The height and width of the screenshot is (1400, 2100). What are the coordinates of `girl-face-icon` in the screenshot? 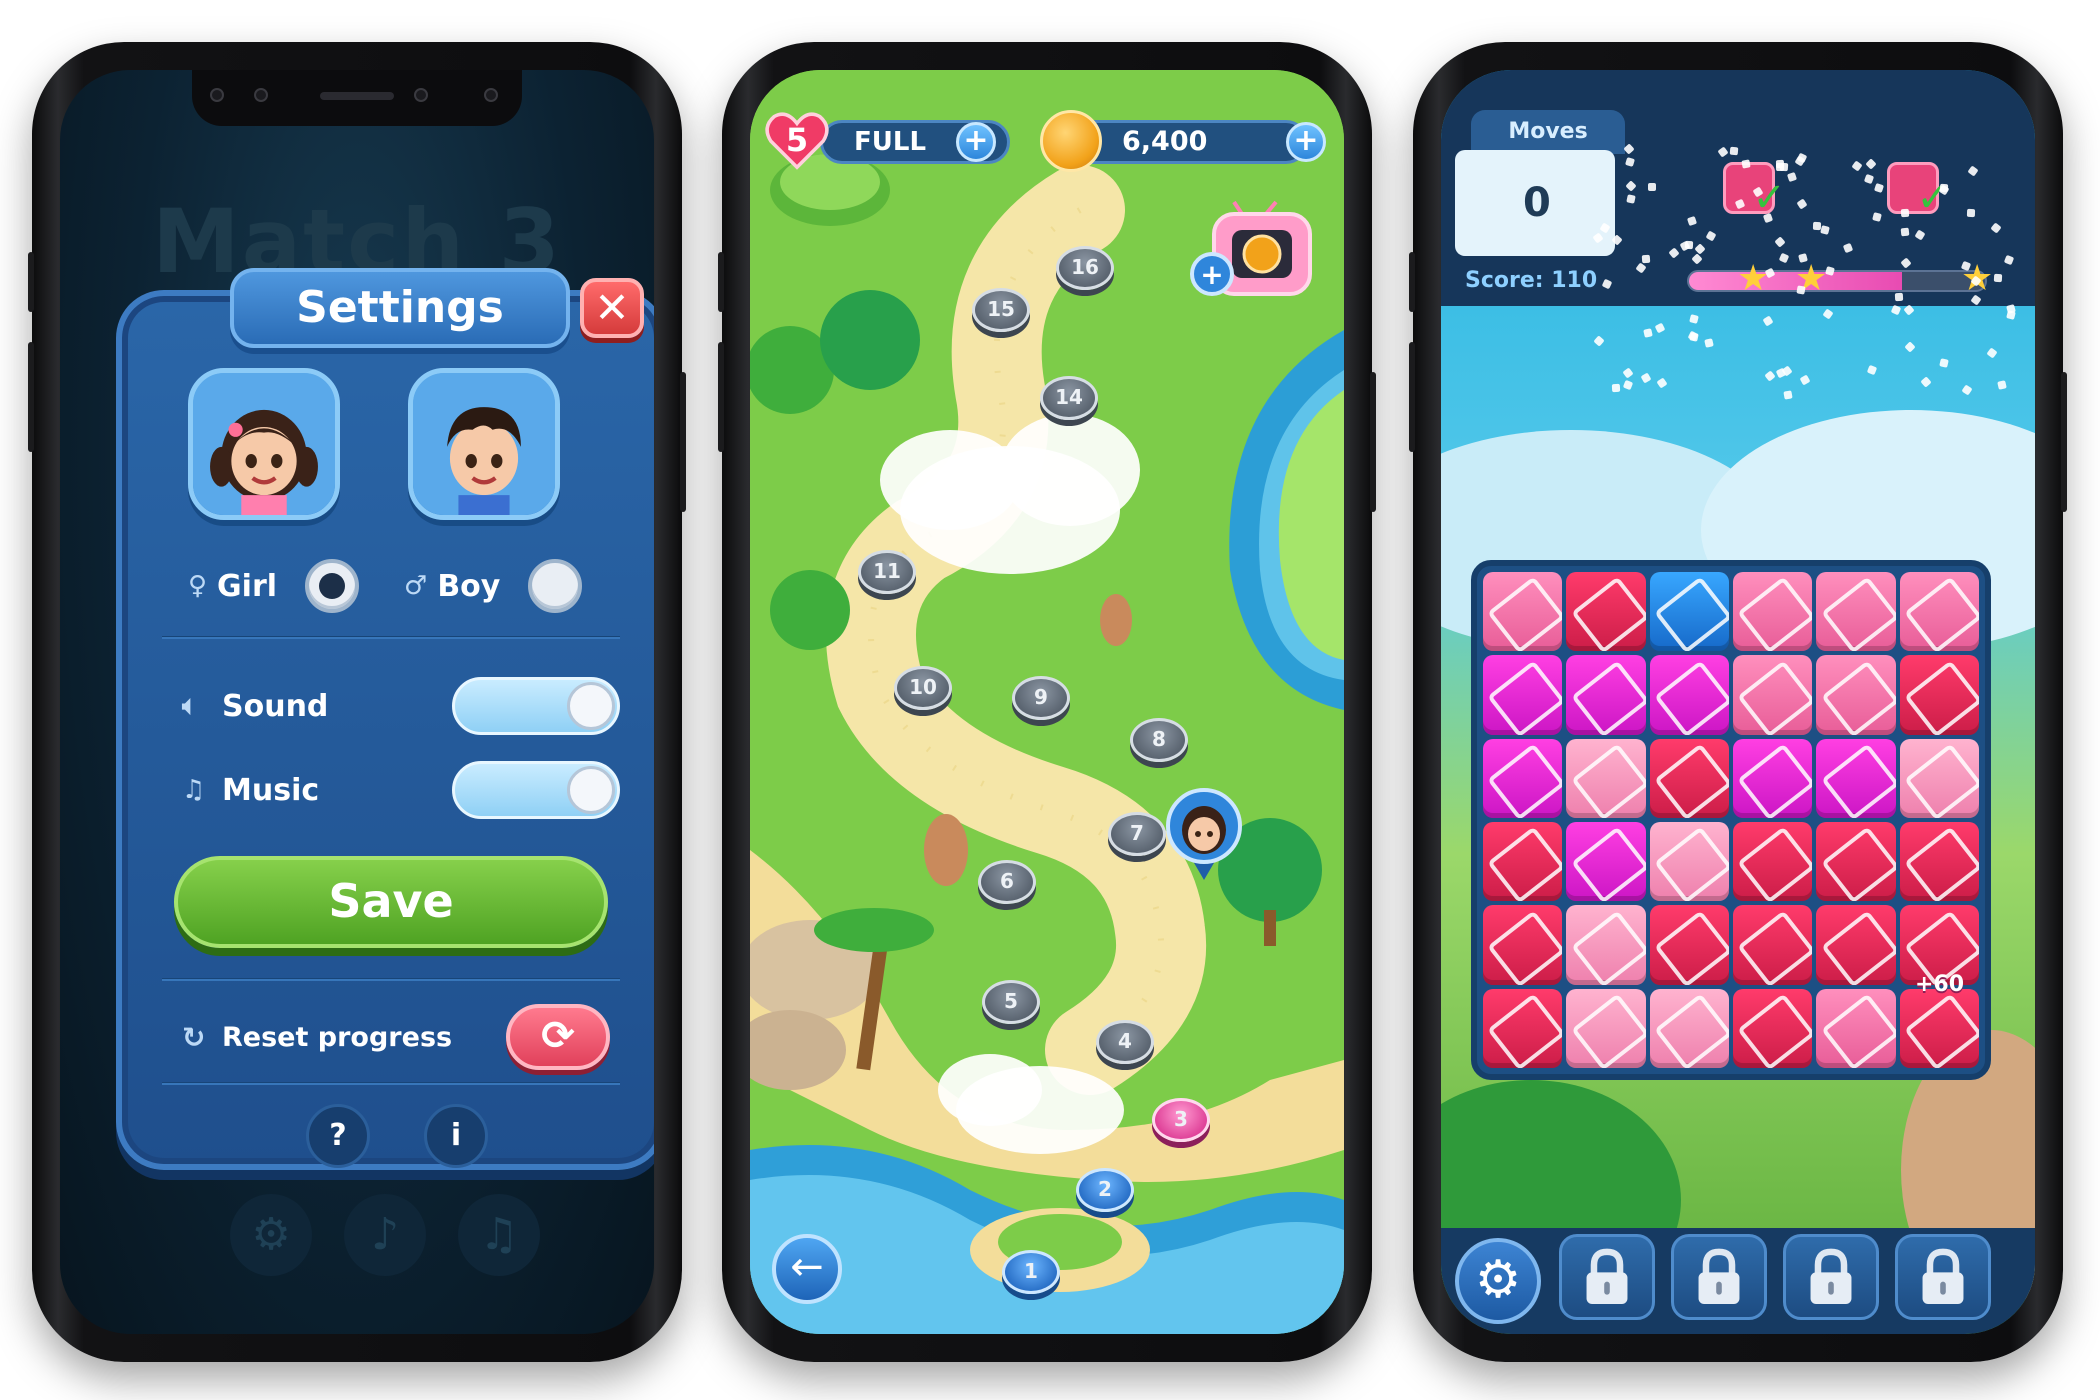 It's located at (264, 444).